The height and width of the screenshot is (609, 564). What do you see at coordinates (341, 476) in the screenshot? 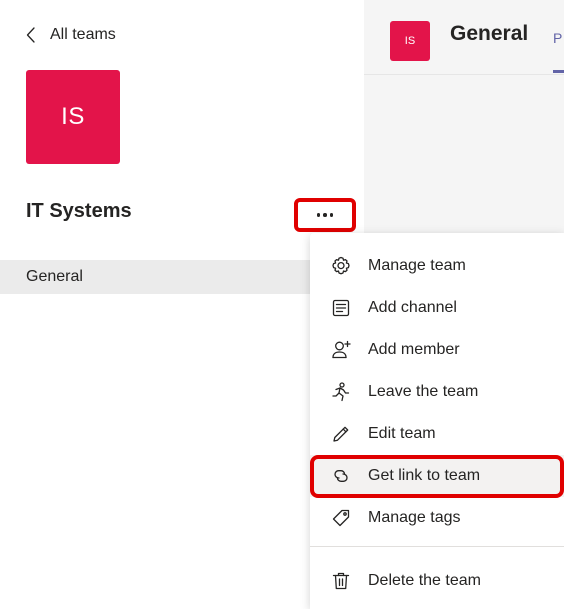
I see `link-icon` at bounding box center [341, 476].